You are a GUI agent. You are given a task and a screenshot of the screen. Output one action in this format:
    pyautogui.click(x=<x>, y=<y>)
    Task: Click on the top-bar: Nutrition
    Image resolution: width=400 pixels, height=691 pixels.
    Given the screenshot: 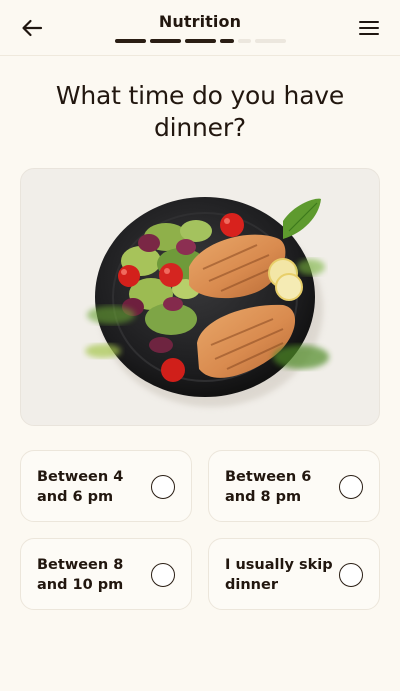 What is the action you would take?
    pyautogui.click(x=200, y=28)
    